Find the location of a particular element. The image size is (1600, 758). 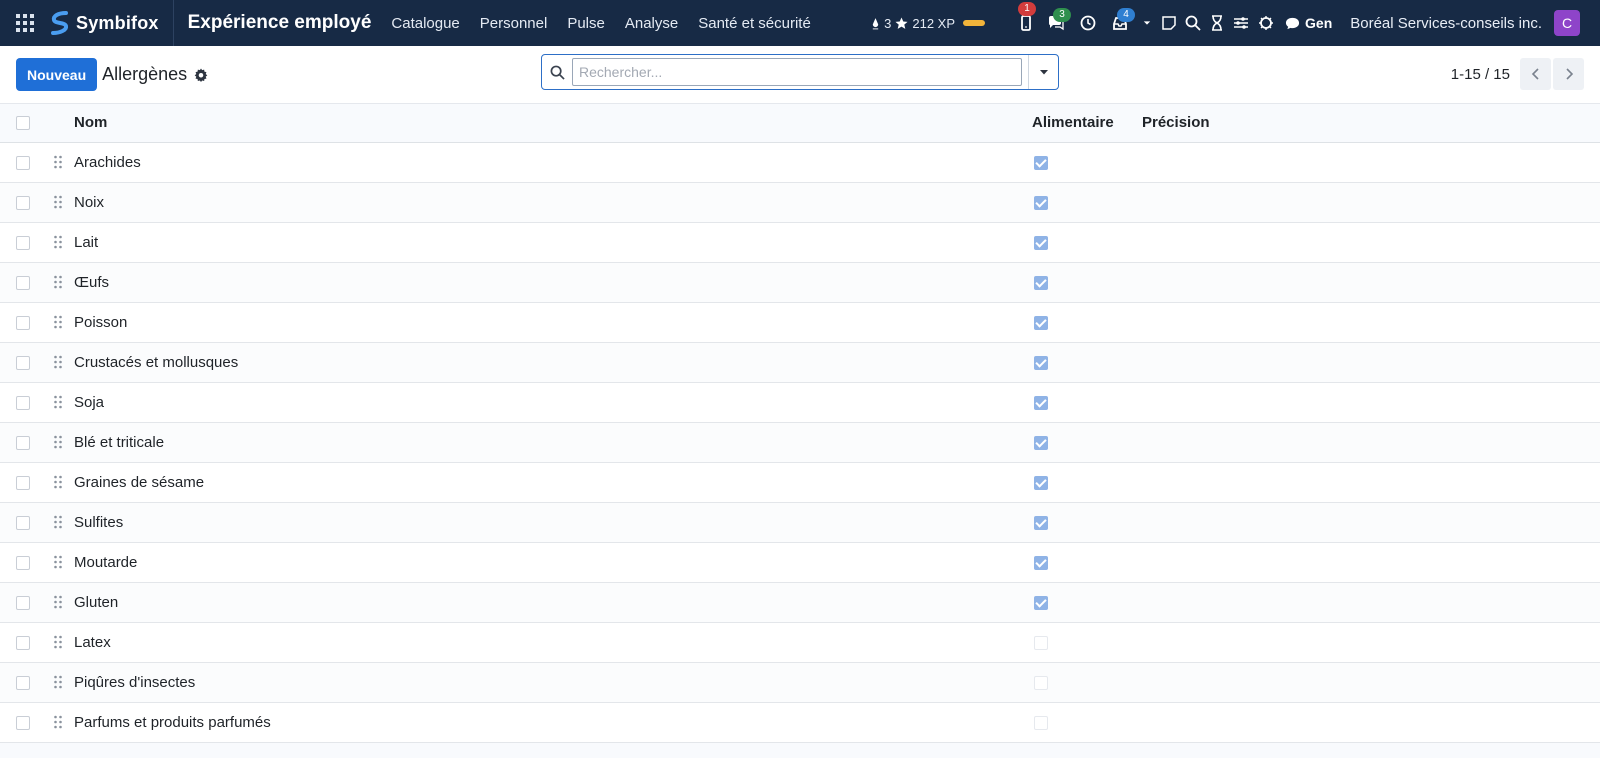

table-row: Blé et triticale is located at coordinates (800, 442).